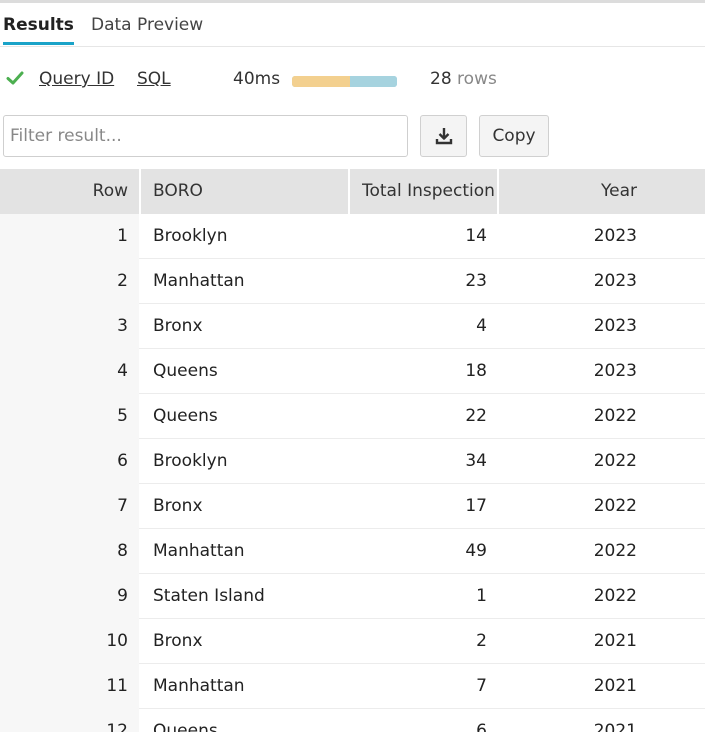 This screenshot has width=705, height=732. What do you see at coordinates (352, 191) in the screenshot?
I see `table-header: Row BORO Total Inspection Year` at bounding box center [352, 191].